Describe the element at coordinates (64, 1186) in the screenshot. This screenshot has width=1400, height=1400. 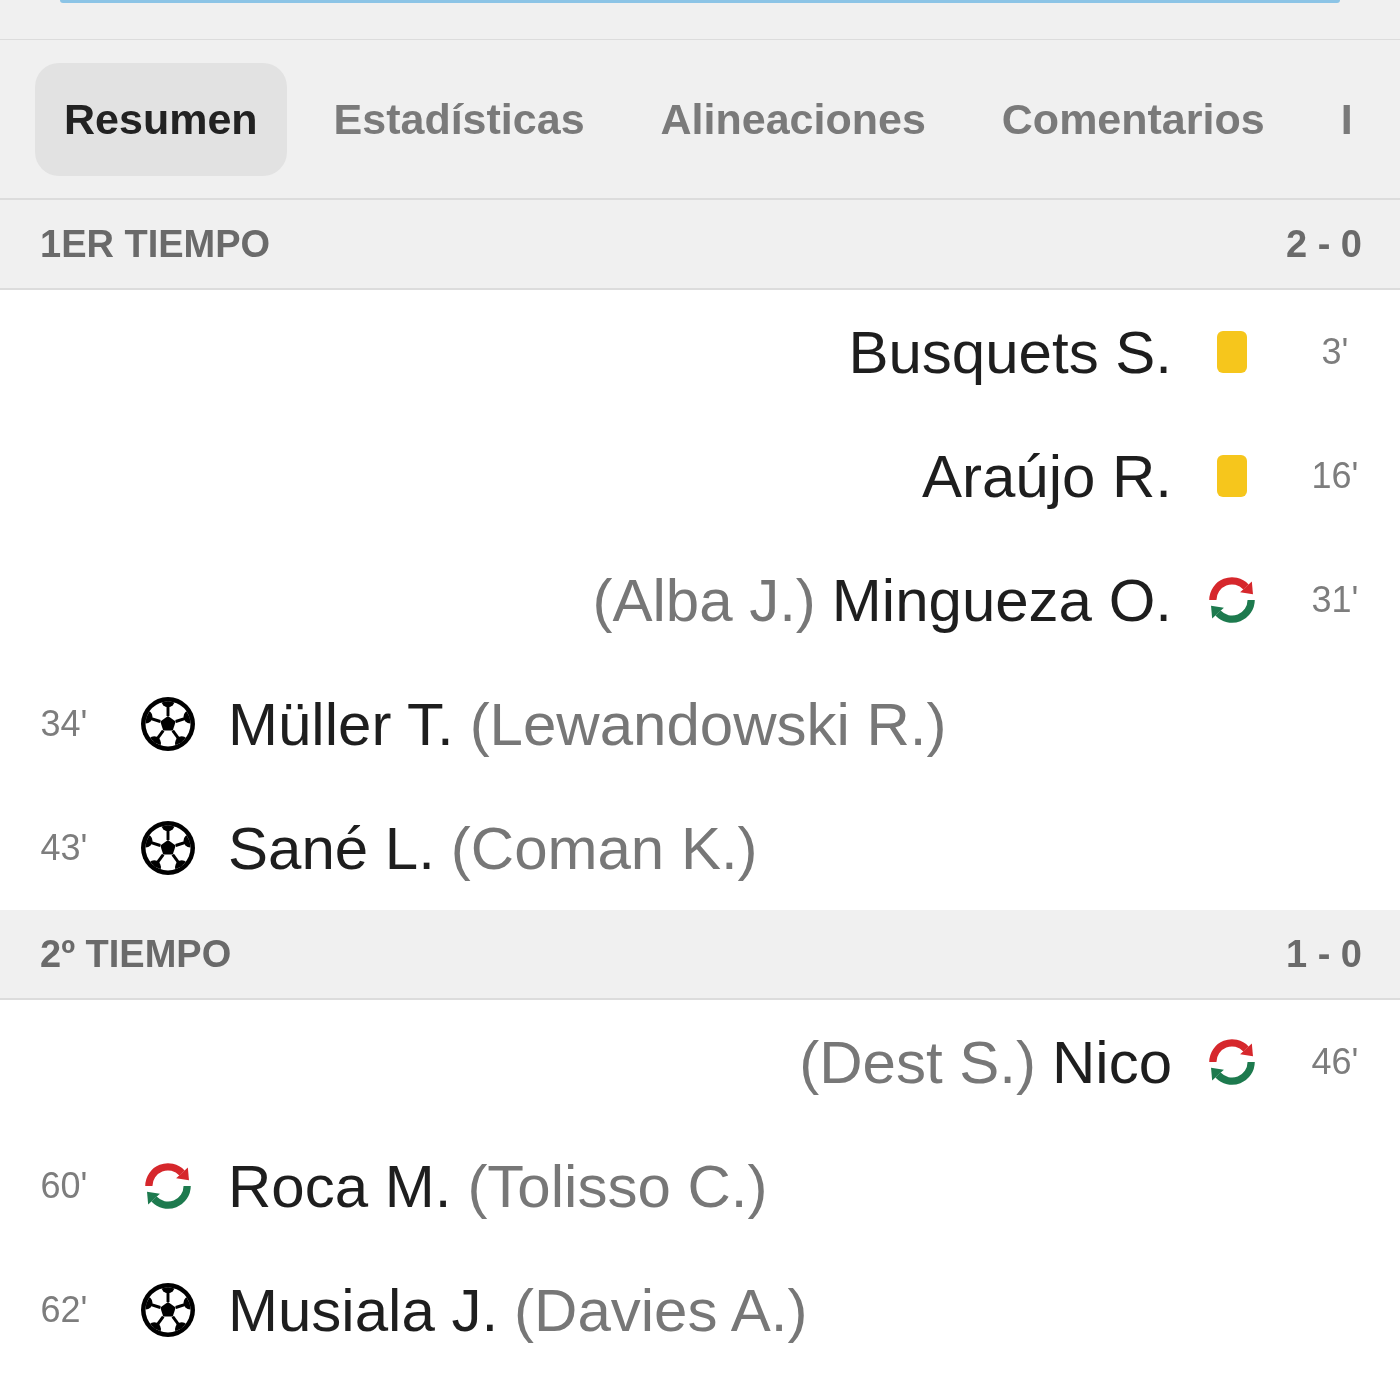
I see `event-minute: 60'` at that location.